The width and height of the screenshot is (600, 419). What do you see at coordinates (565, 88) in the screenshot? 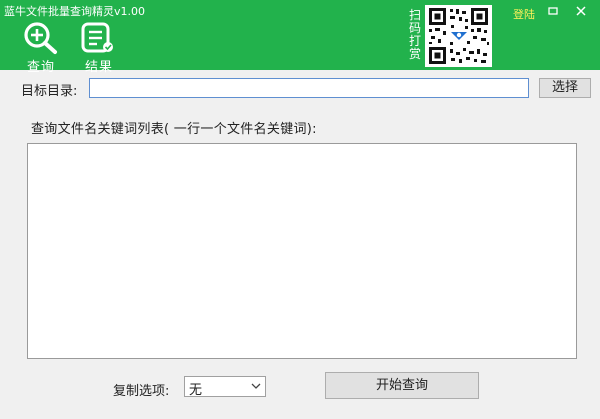
I see `select-dir-button: 选择` at bounding box center [565, 88].